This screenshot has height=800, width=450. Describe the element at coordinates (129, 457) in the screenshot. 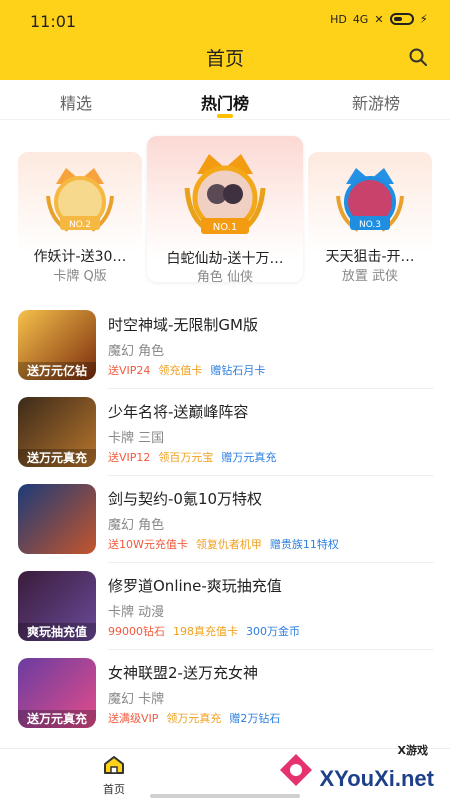

I see `perk-1: 送VIP12` at that location.